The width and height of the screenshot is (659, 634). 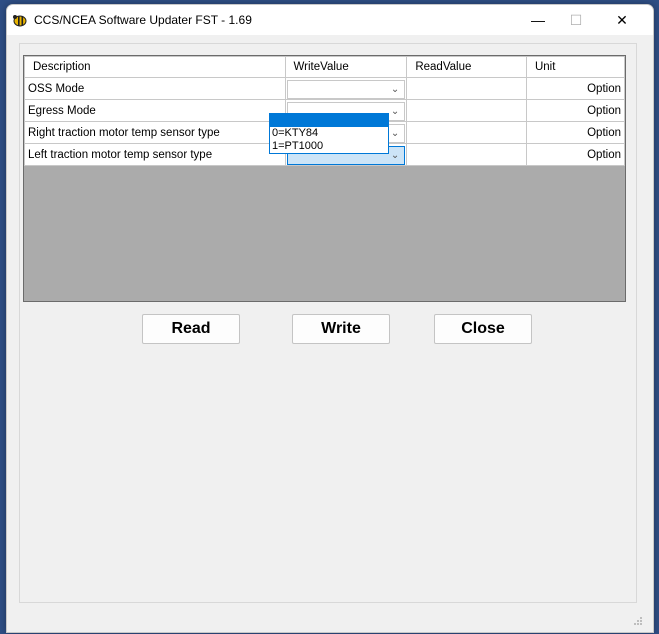 What do you see at coordinates (638, 621) in the screenshot?
I see `resize-grip-icon` at bounding box center [638, 621].